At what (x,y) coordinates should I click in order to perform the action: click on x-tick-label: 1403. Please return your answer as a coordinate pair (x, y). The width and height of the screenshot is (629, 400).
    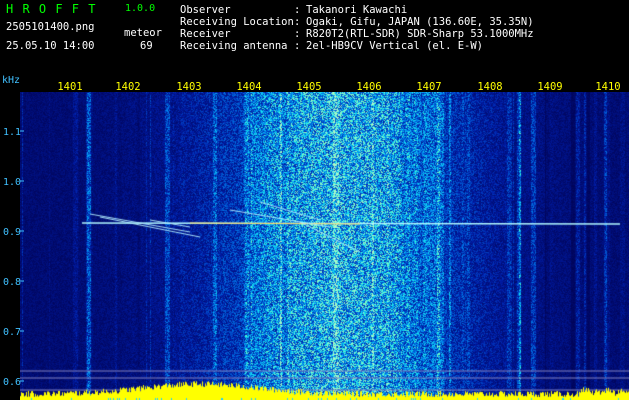
    Looking at the image, I should click on (188, 87).